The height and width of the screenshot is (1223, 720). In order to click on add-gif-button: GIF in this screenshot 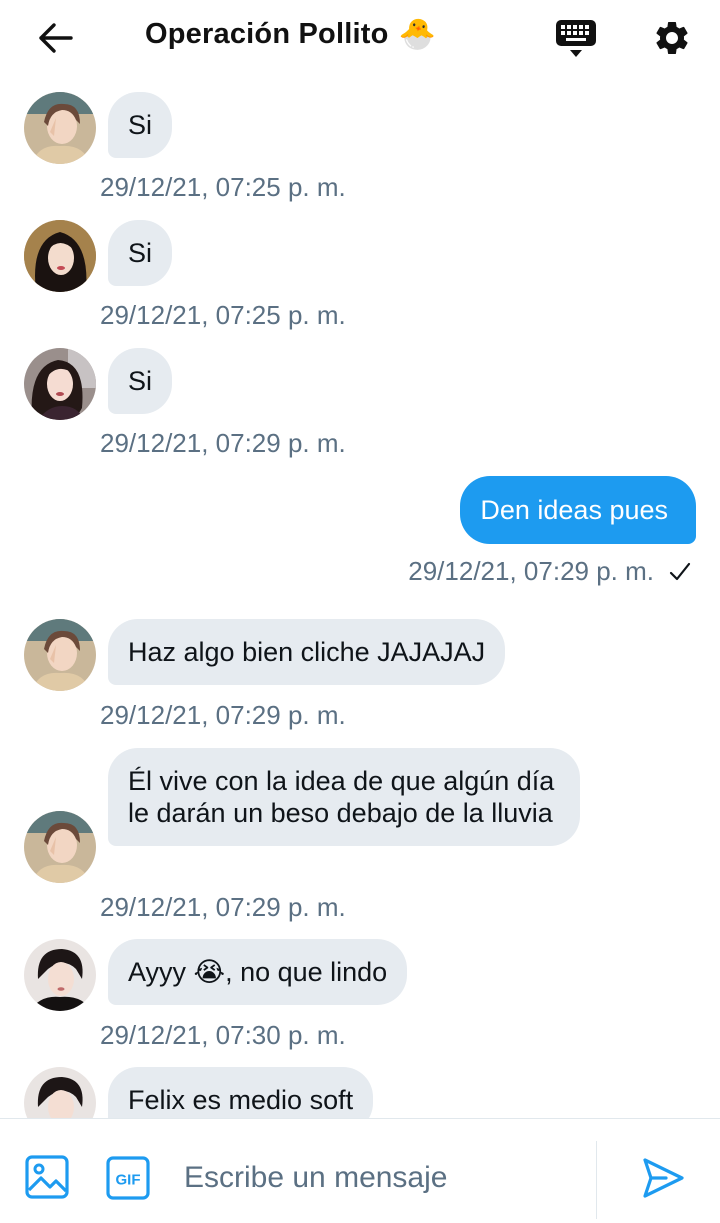, I will do `click(128, 1178)`.